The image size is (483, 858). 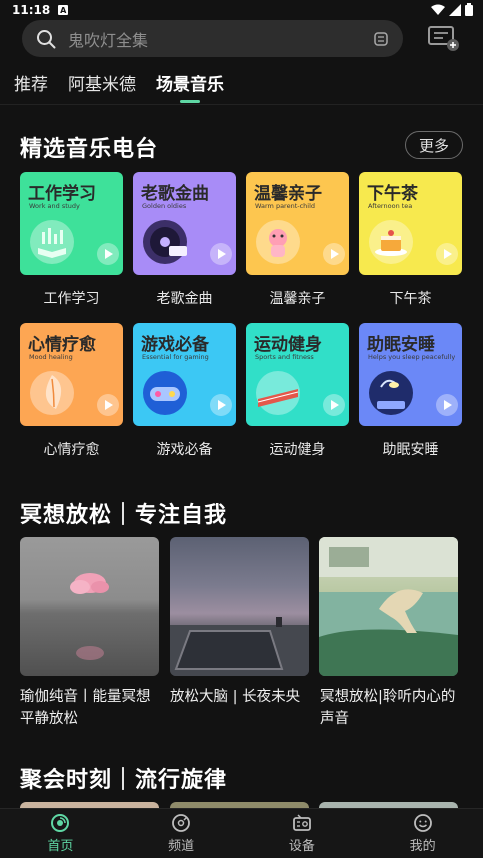 What do you see at coordinates (241, 697) in the screenshot?
I see `meditation-card-2-caption: 放松大脑 | 长夜未央` at bounding box center [241, 697].